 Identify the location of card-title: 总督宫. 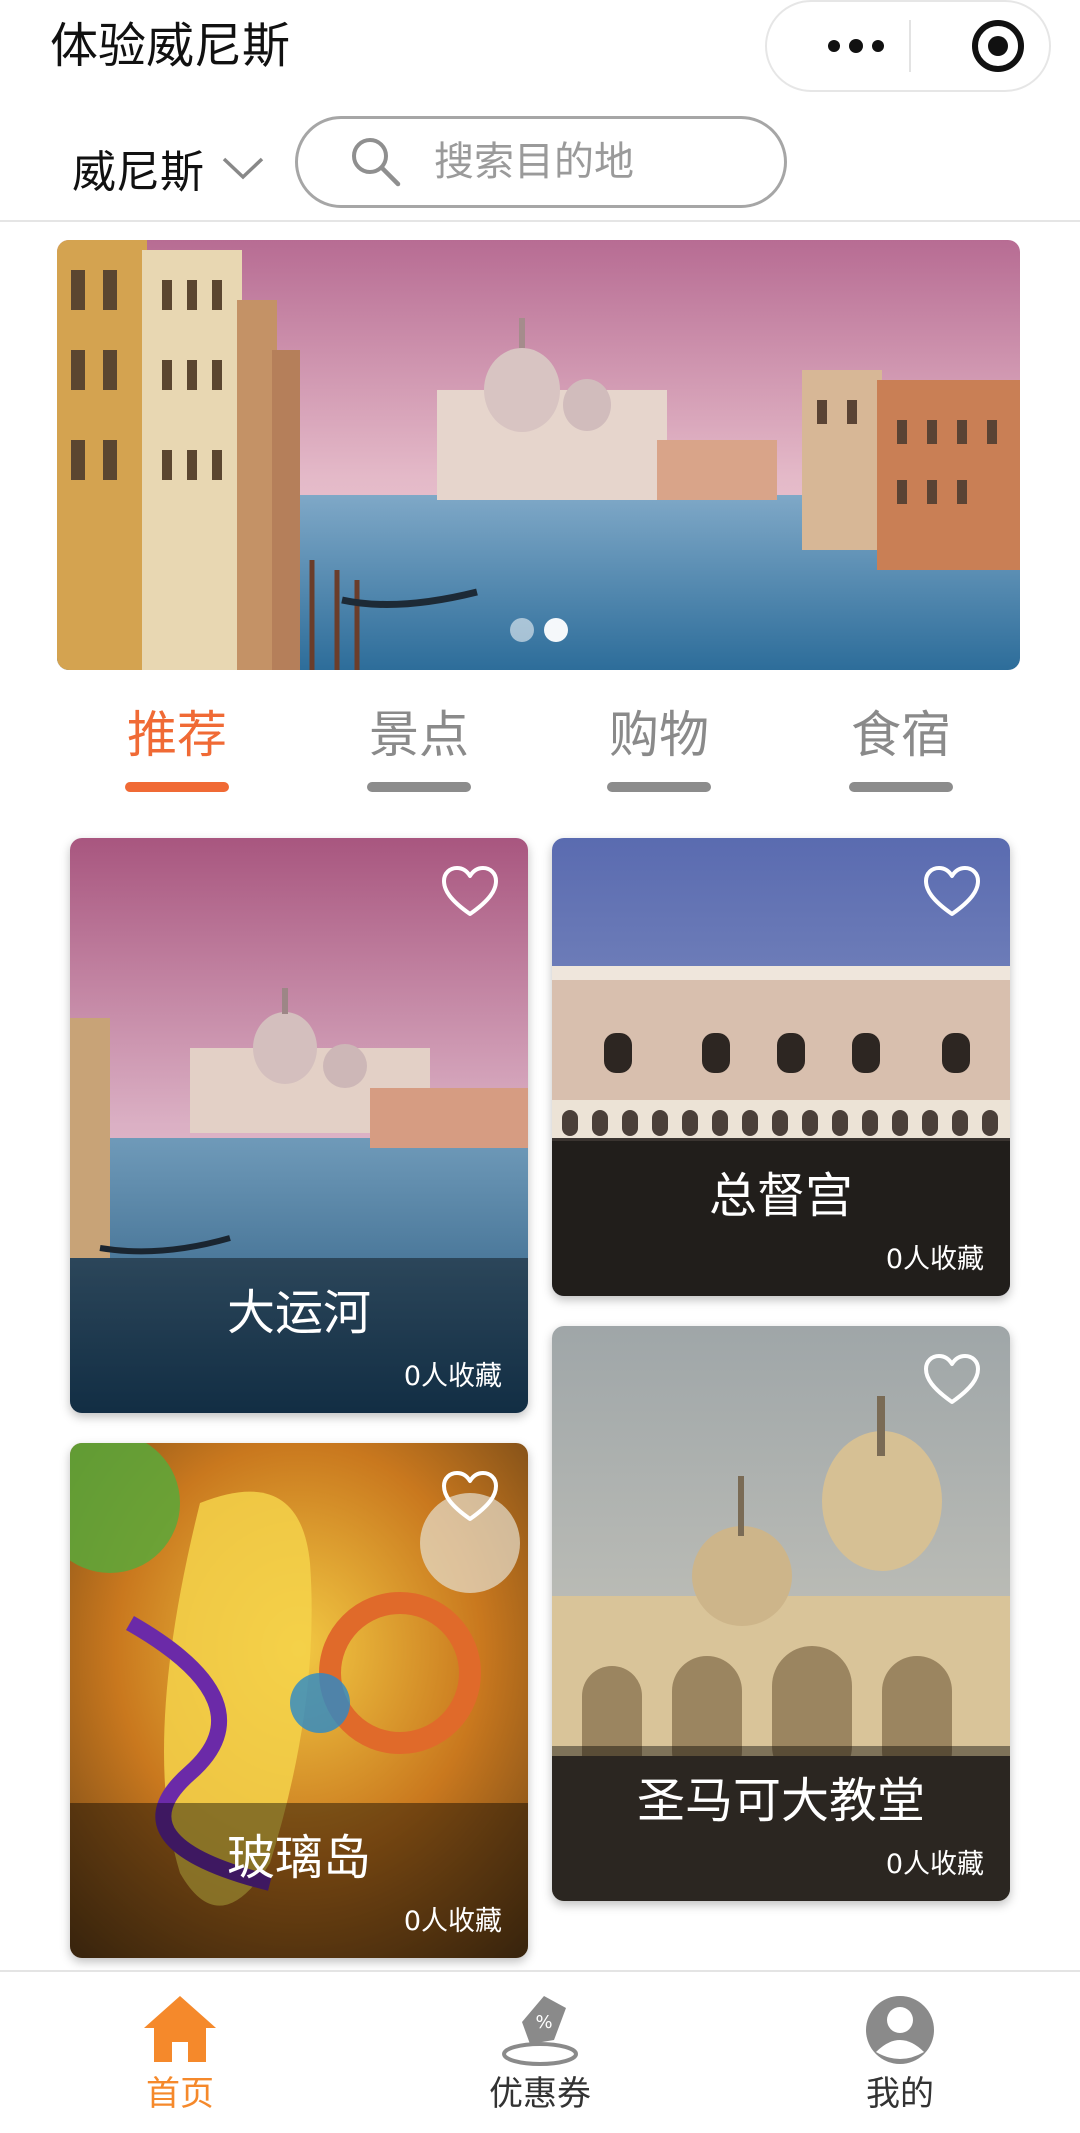
(780, 1196).